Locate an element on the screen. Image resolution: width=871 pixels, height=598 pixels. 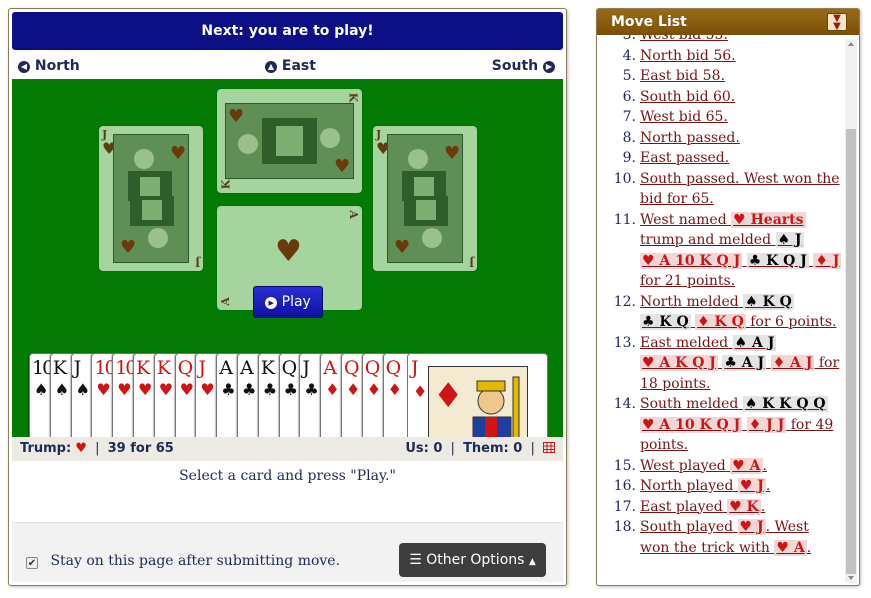
played-card-west: J ♥ ♥ ♥ J is located at coordinates (151, 198).